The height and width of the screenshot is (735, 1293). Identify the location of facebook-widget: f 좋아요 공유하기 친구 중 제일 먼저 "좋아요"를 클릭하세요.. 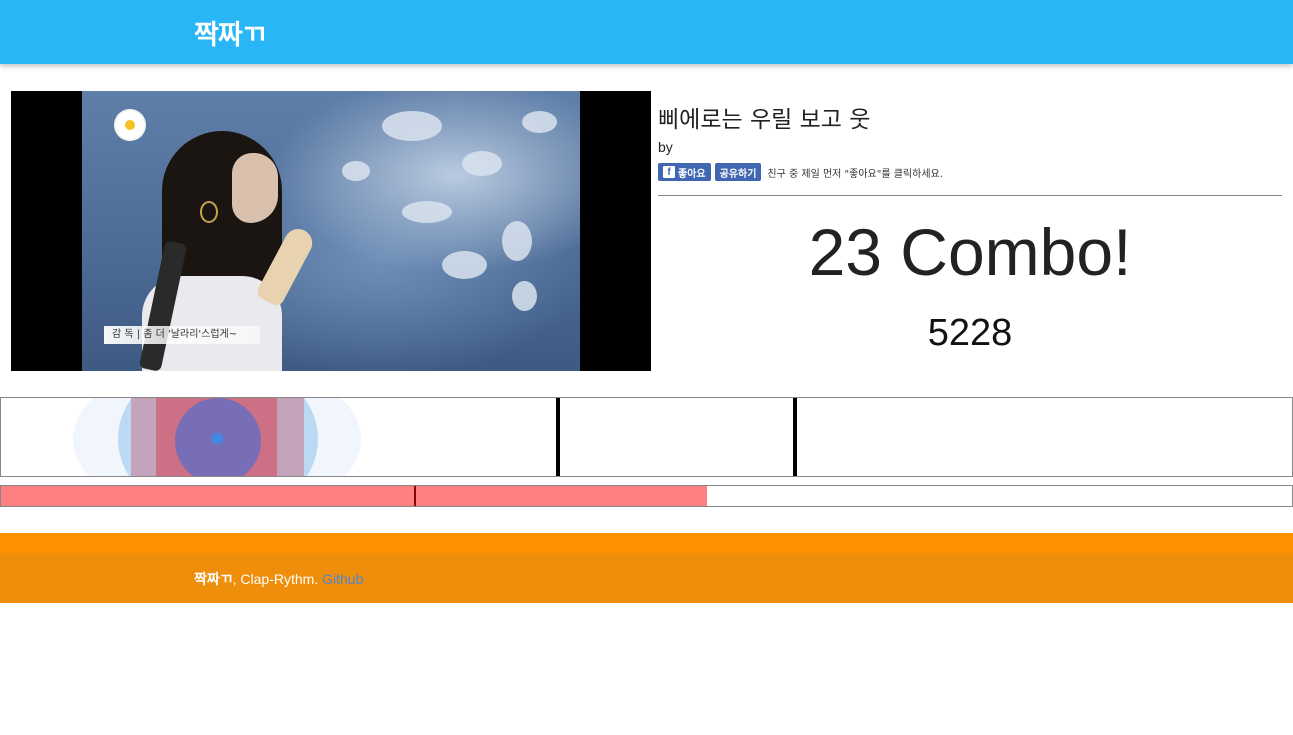
(800, 172).